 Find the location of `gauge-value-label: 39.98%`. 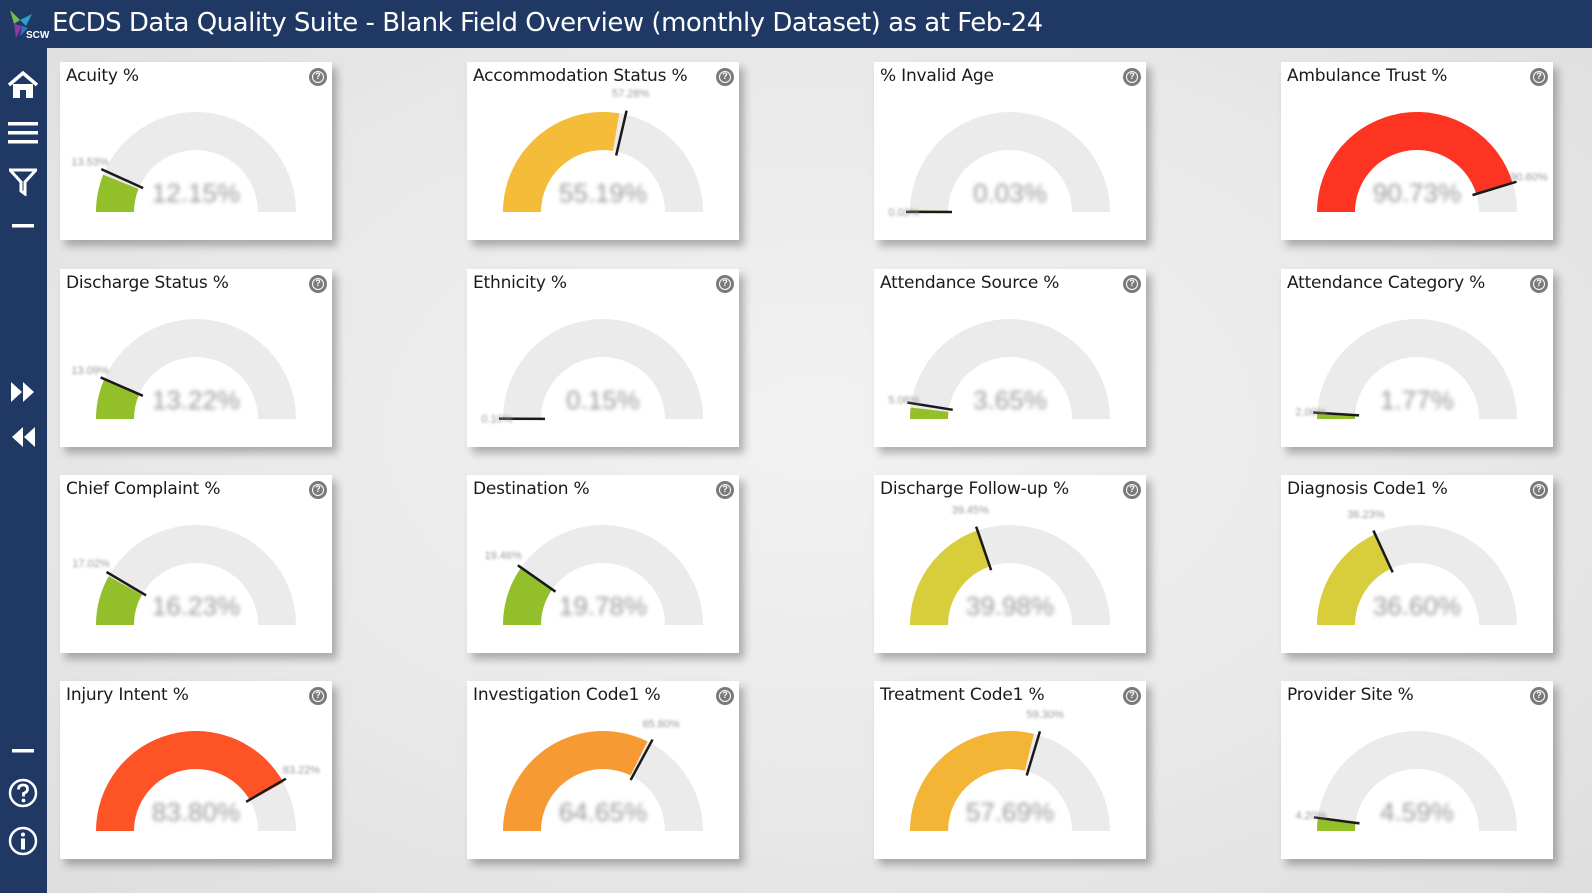

gauge-value-label: 39.98% is located at coordinates (1010, 606).